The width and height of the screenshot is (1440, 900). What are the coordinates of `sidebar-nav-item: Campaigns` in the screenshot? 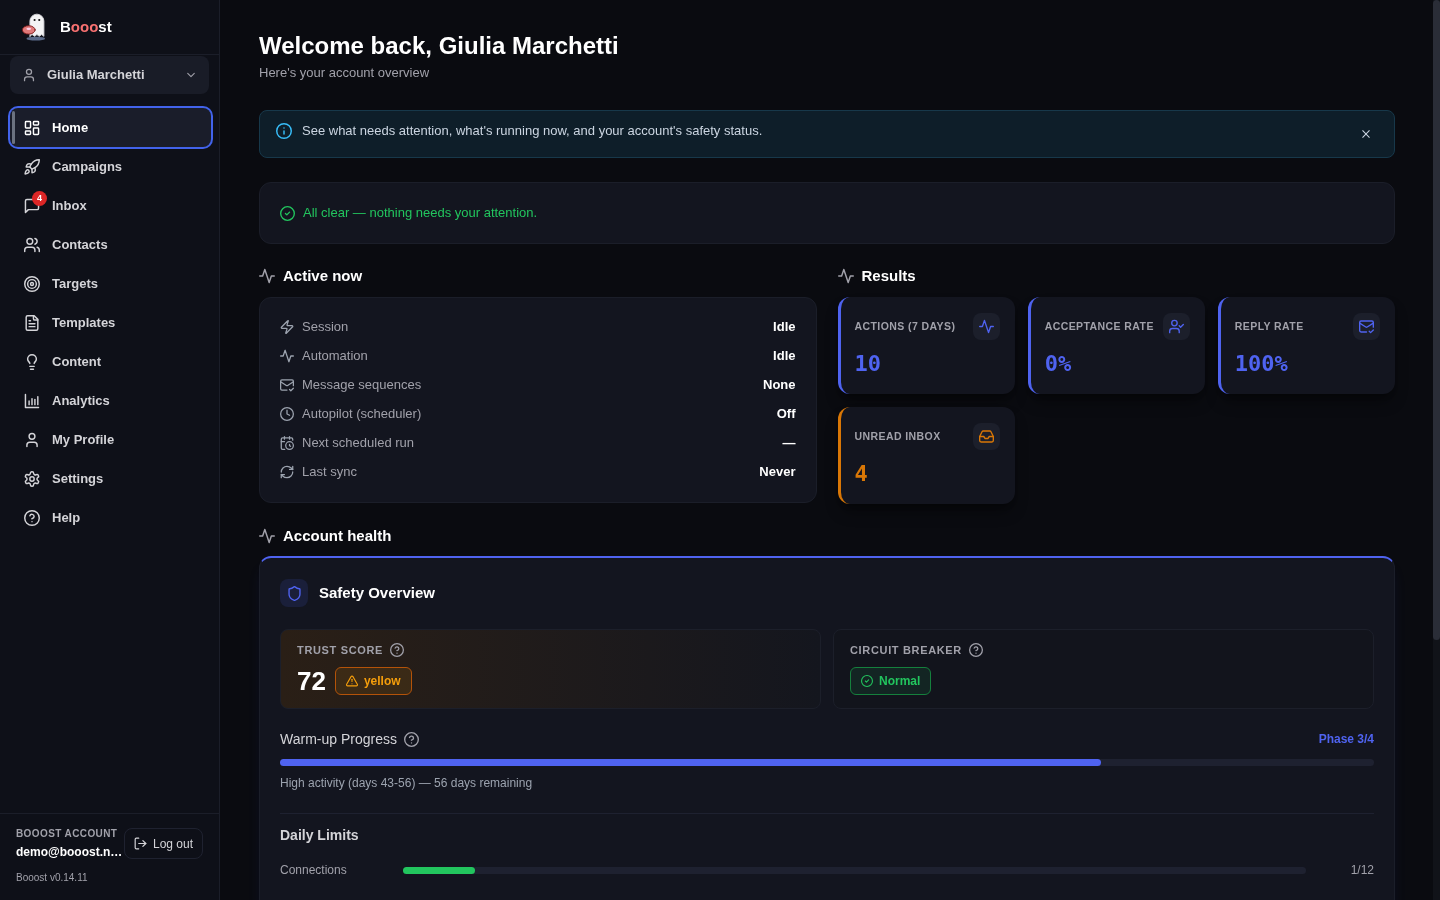 It's located at (110, 166).